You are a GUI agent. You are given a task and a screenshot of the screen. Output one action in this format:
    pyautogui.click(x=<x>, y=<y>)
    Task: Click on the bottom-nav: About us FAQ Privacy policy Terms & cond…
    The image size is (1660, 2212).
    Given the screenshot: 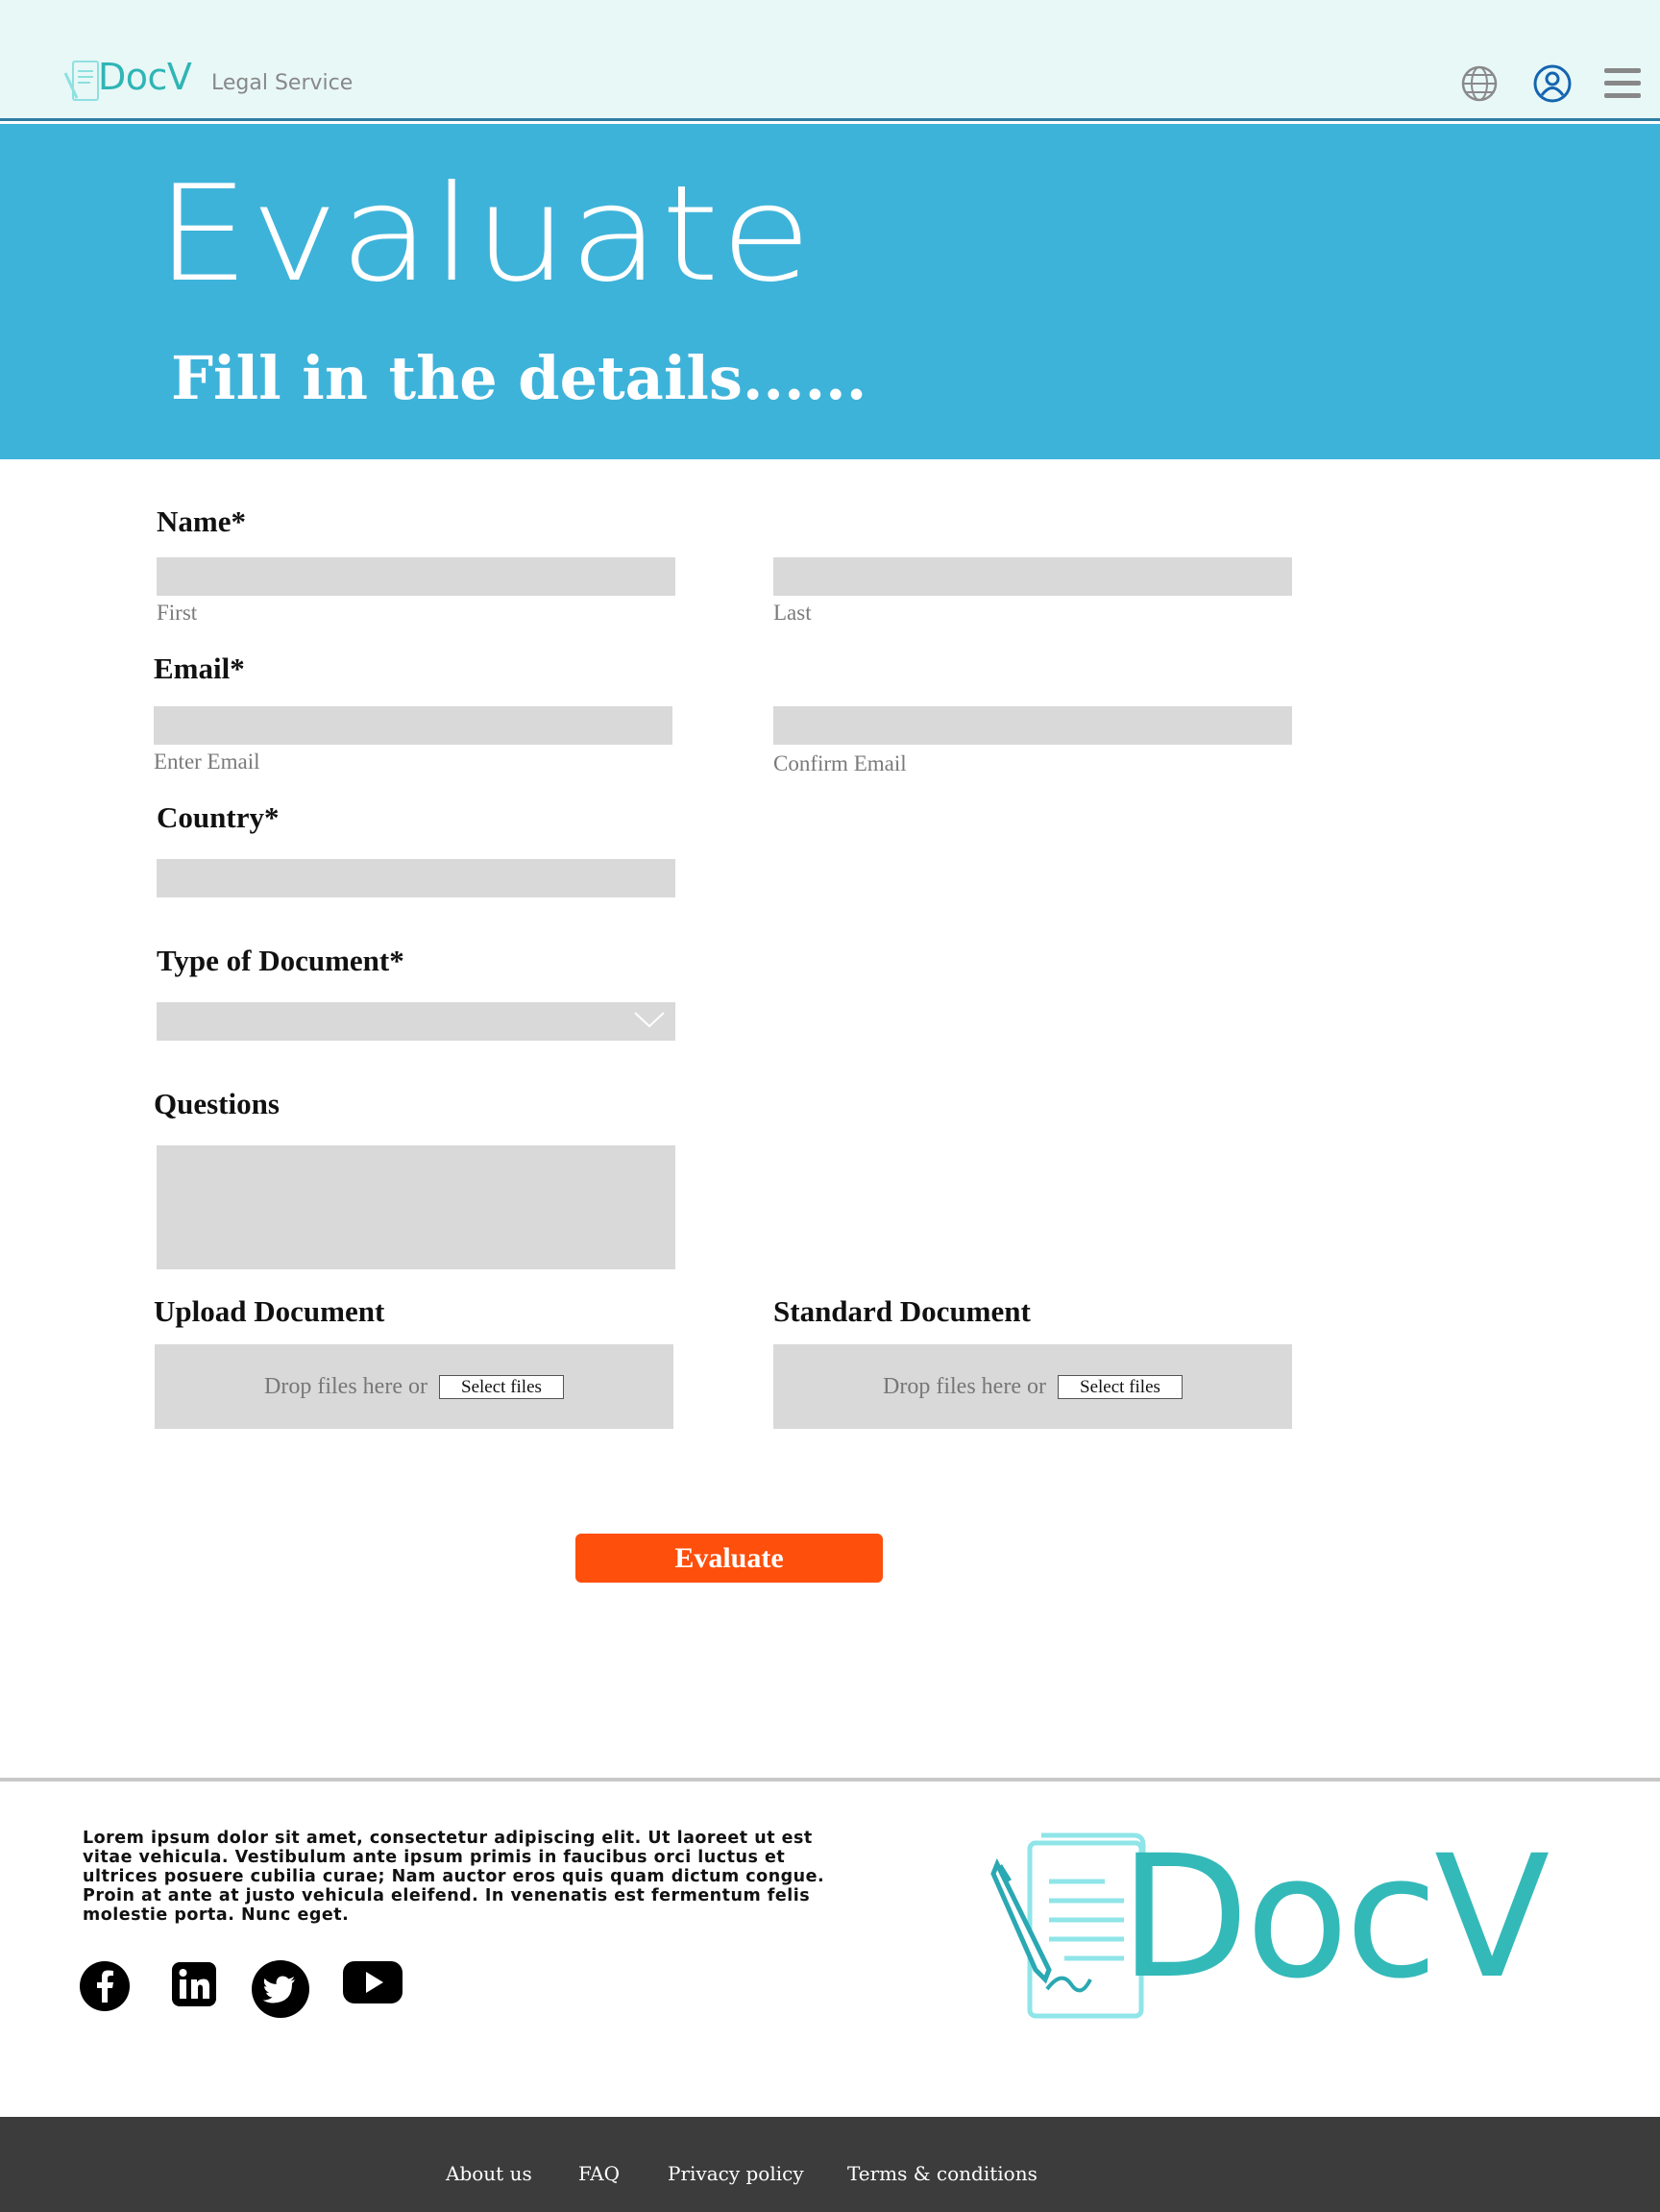 What is the action you would take?
    pyautogui.click(x=830, y=2164)
    